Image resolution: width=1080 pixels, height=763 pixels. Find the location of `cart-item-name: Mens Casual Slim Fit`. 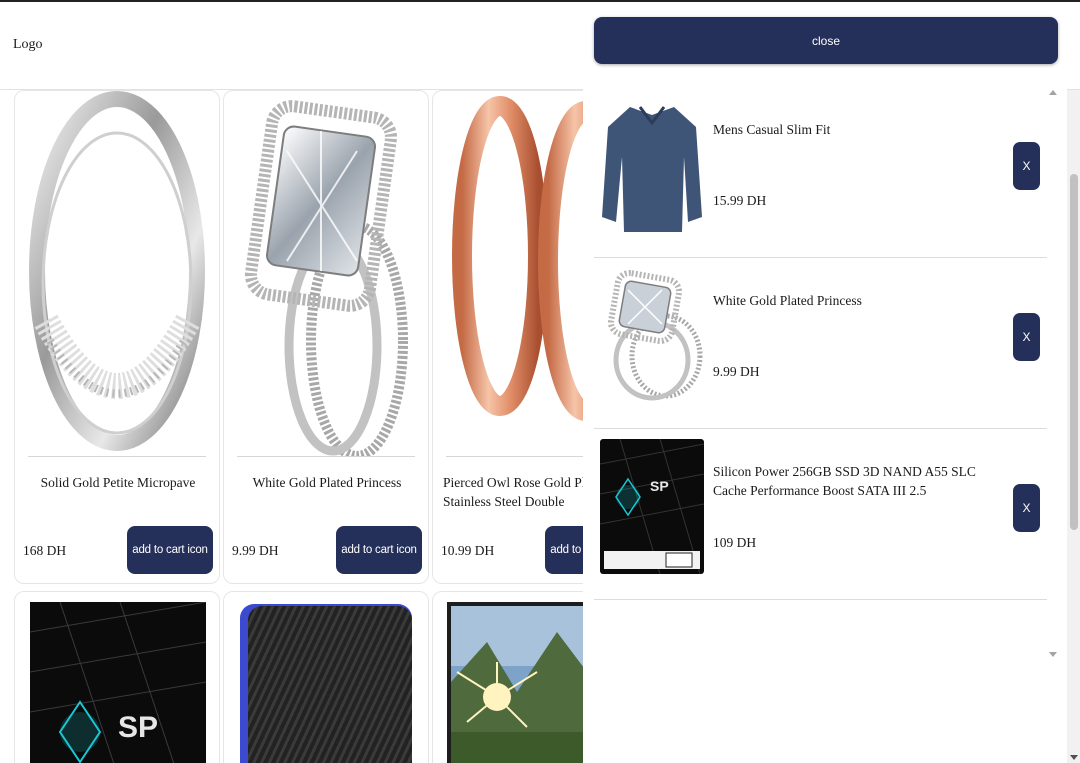

cart-item-name: Mens Casual Slim Fit is located at coordinates (772, 129).